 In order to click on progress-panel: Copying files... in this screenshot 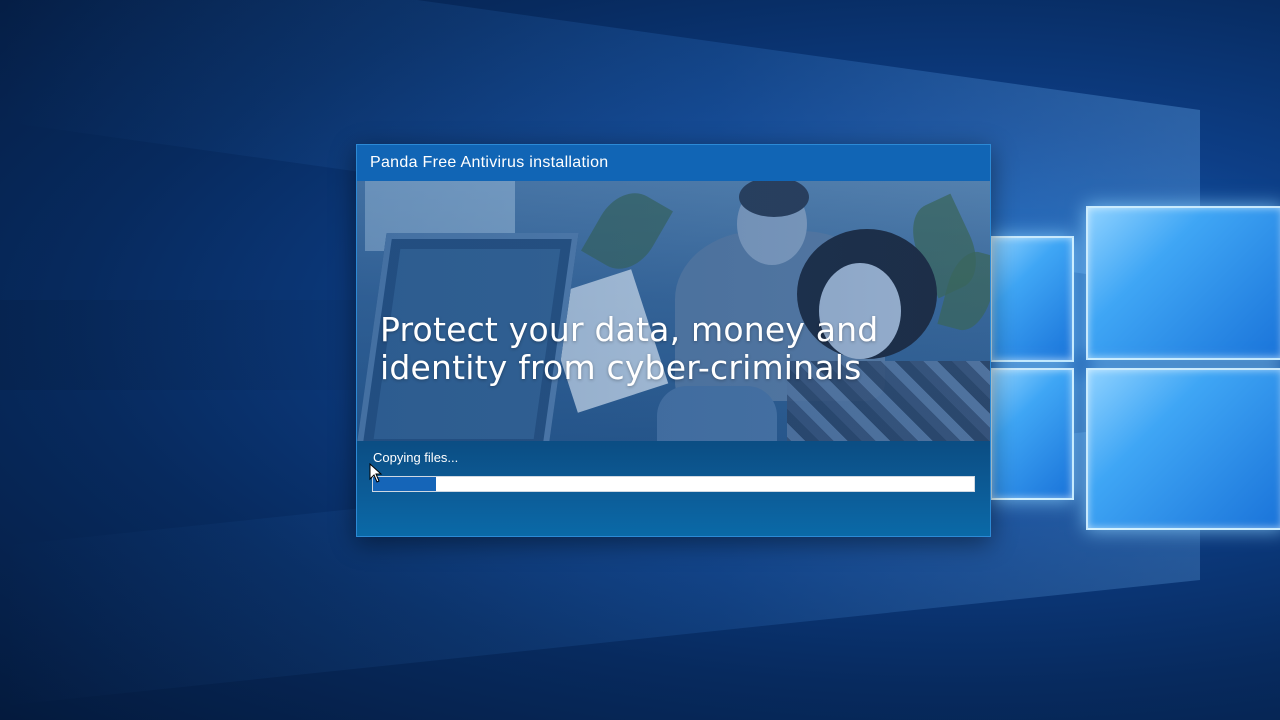, I will do `click(673, 488)`.